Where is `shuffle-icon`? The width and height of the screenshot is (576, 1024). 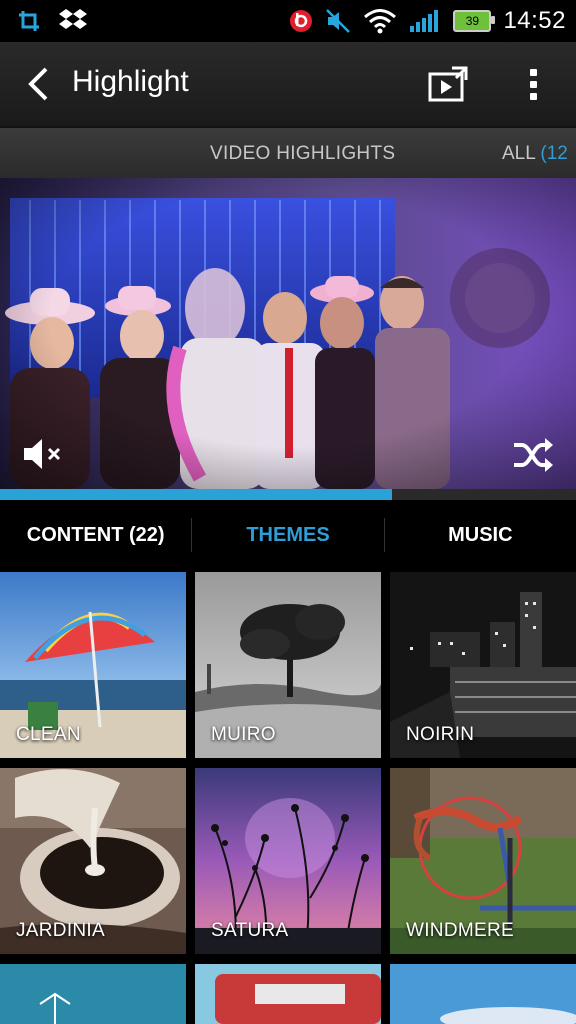
shuffle-icon is located at coordinates (533, 455).